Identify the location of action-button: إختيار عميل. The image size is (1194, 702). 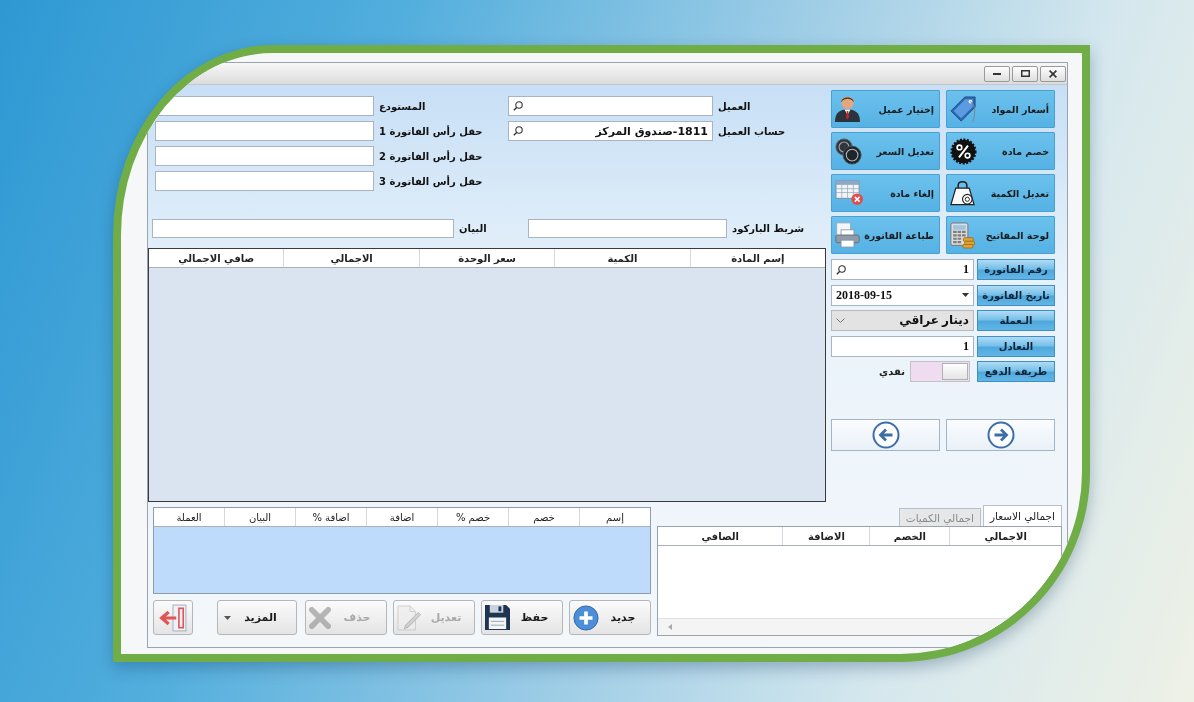
(885, 109).